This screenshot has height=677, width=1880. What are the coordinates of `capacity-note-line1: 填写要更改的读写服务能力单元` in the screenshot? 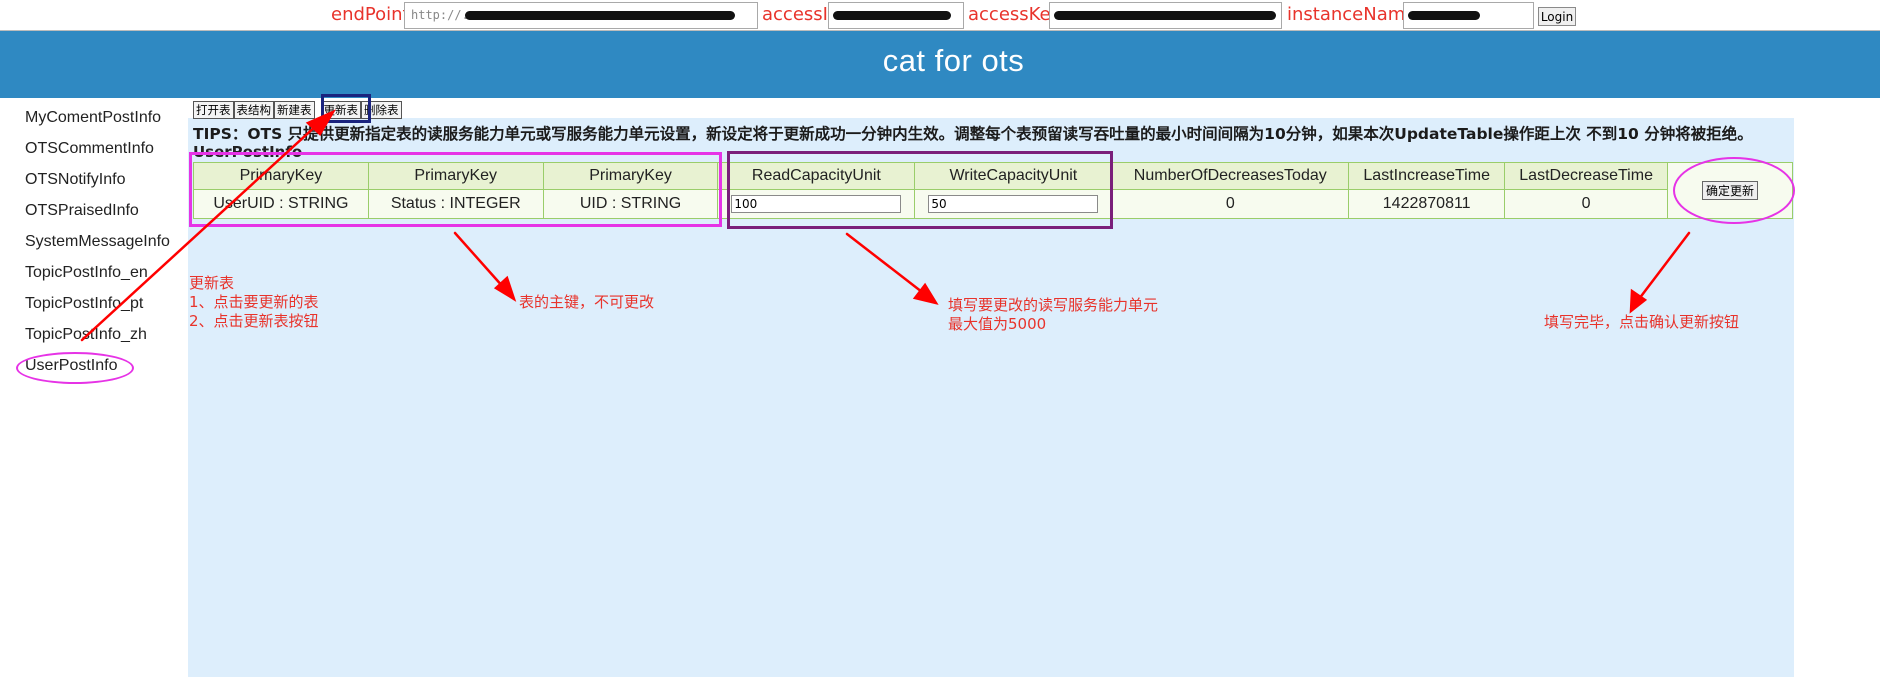 It's located at (1053, 305).